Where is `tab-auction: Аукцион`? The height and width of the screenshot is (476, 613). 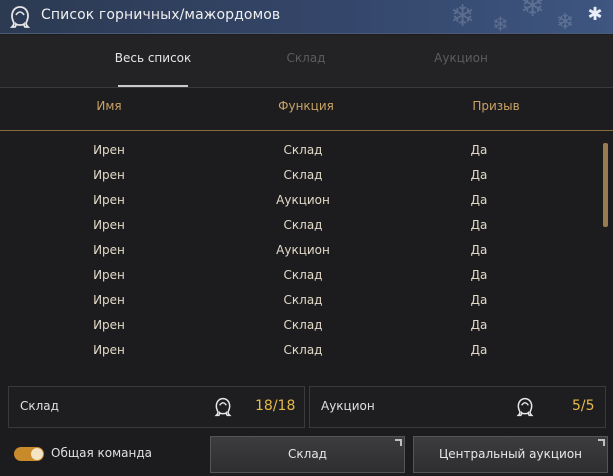
tab-auction: Аукцион is located at coordinates (461, 58).